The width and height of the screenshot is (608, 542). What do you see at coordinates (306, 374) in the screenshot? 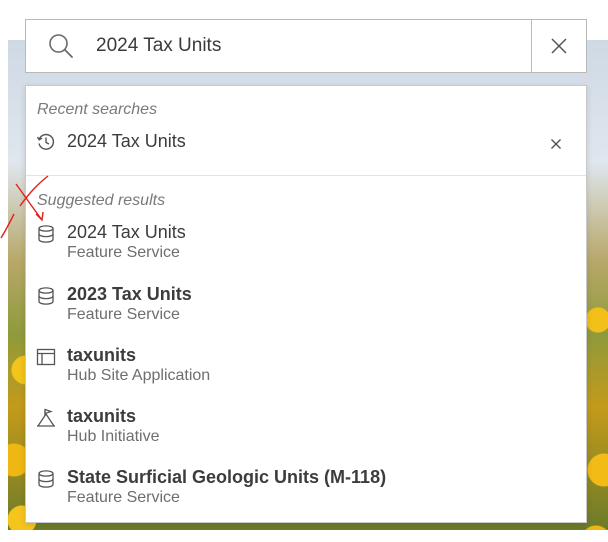
I see `suggested-result-item: taxunits Hub Site Application` at bounding box center [306, 374].